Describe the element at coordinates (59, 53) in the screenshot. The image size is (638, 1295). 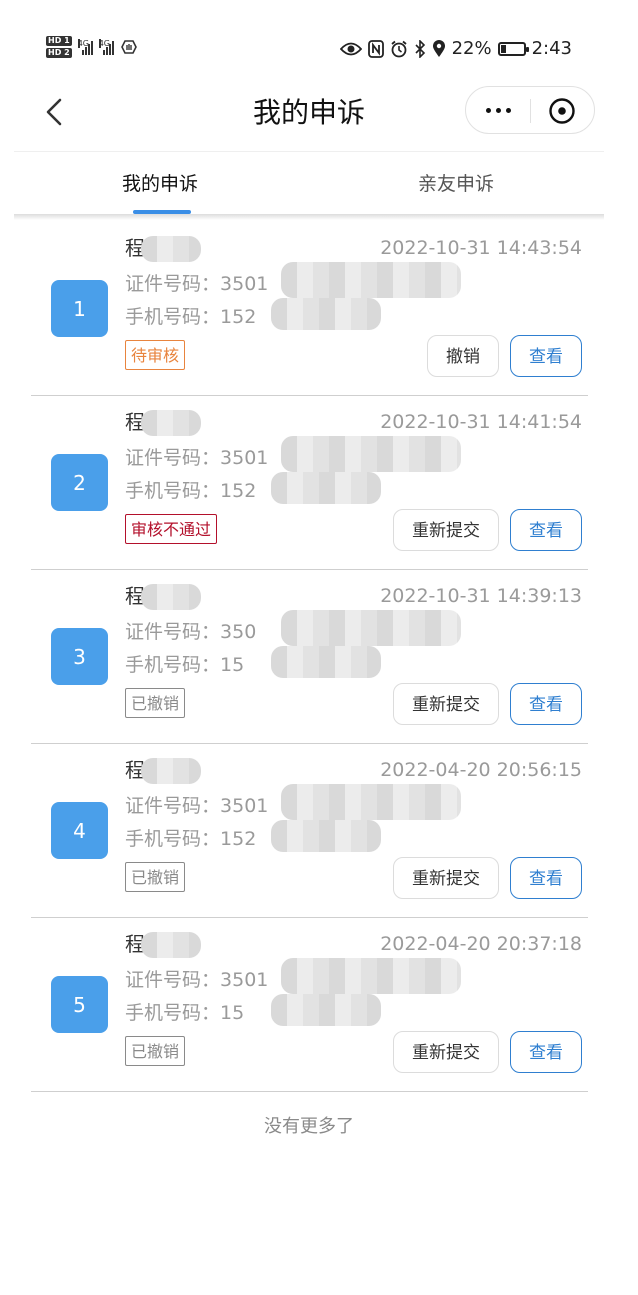
I see `hd2-icon: HD 2` at that location.